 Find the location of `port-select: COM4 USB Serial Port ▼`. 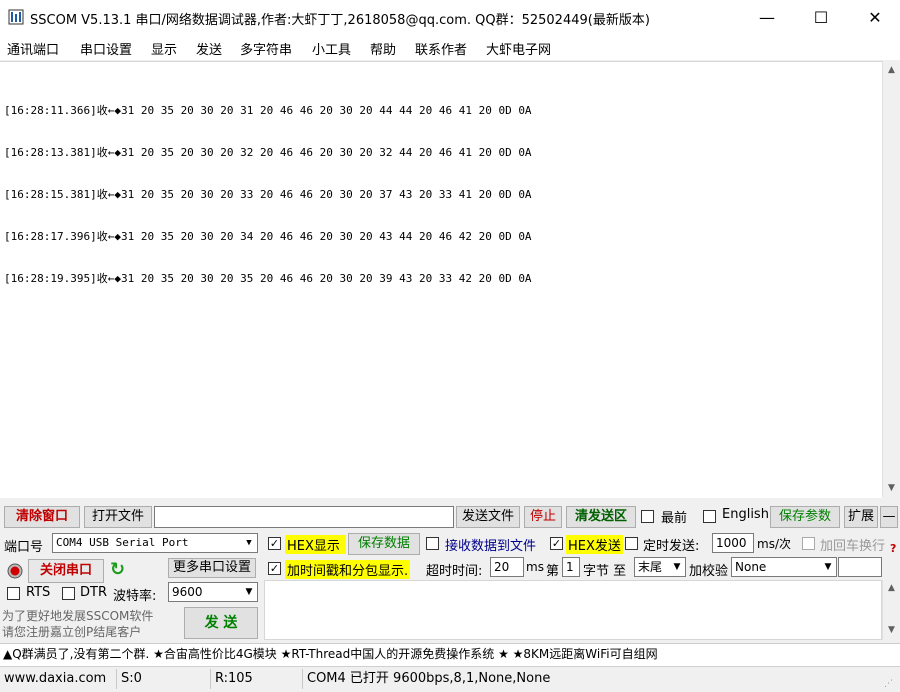

port-select: COM4 USB Serial Port ▼ is located at coordinates (155, 543).